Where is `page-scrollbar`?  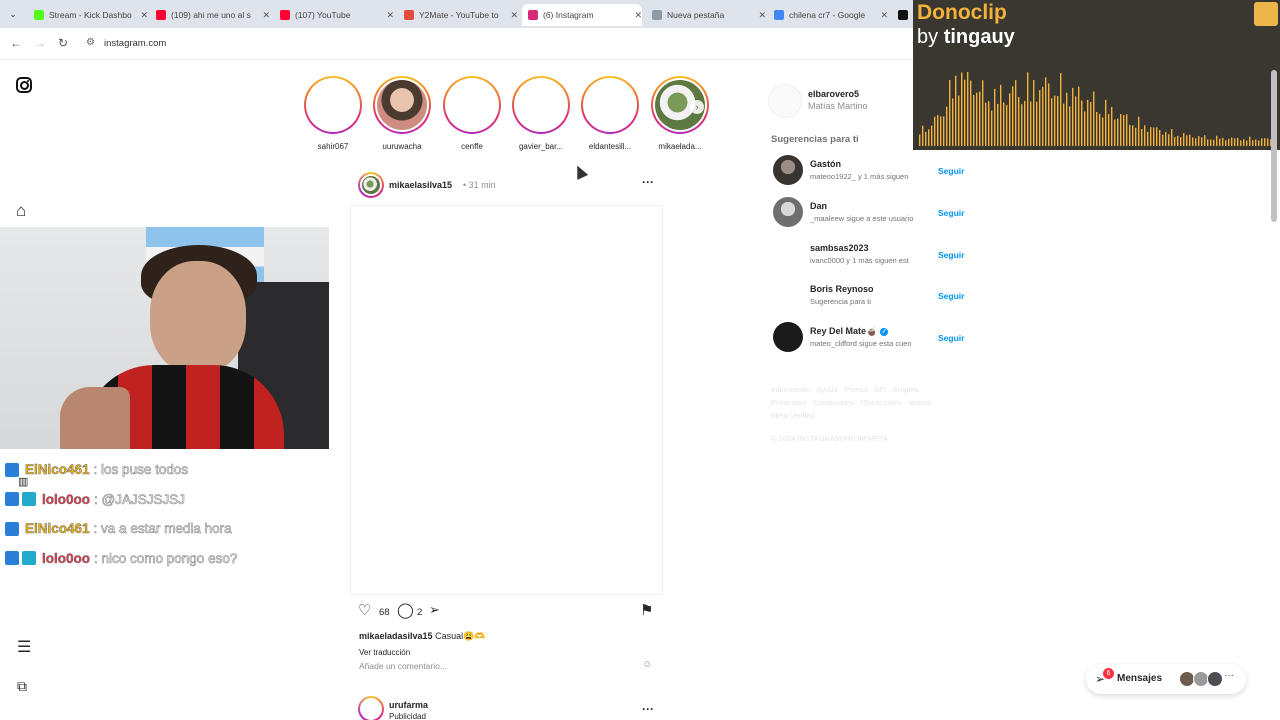
page-scrollbar is located at coordinates (1274, 146).